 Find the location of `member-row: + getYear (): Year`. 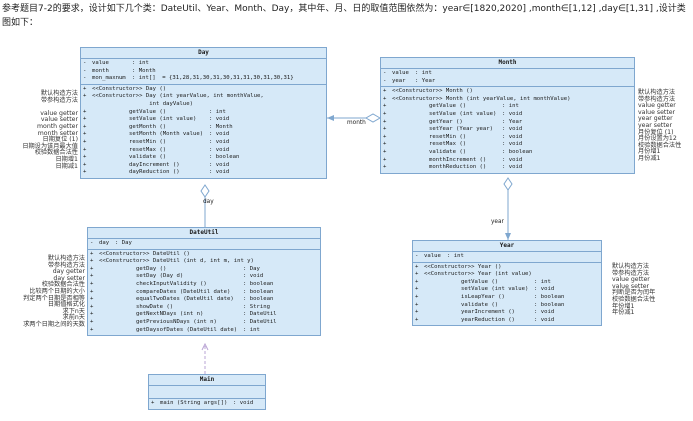

member-row: + getYear (): Year is located at coordinates (507, 123).